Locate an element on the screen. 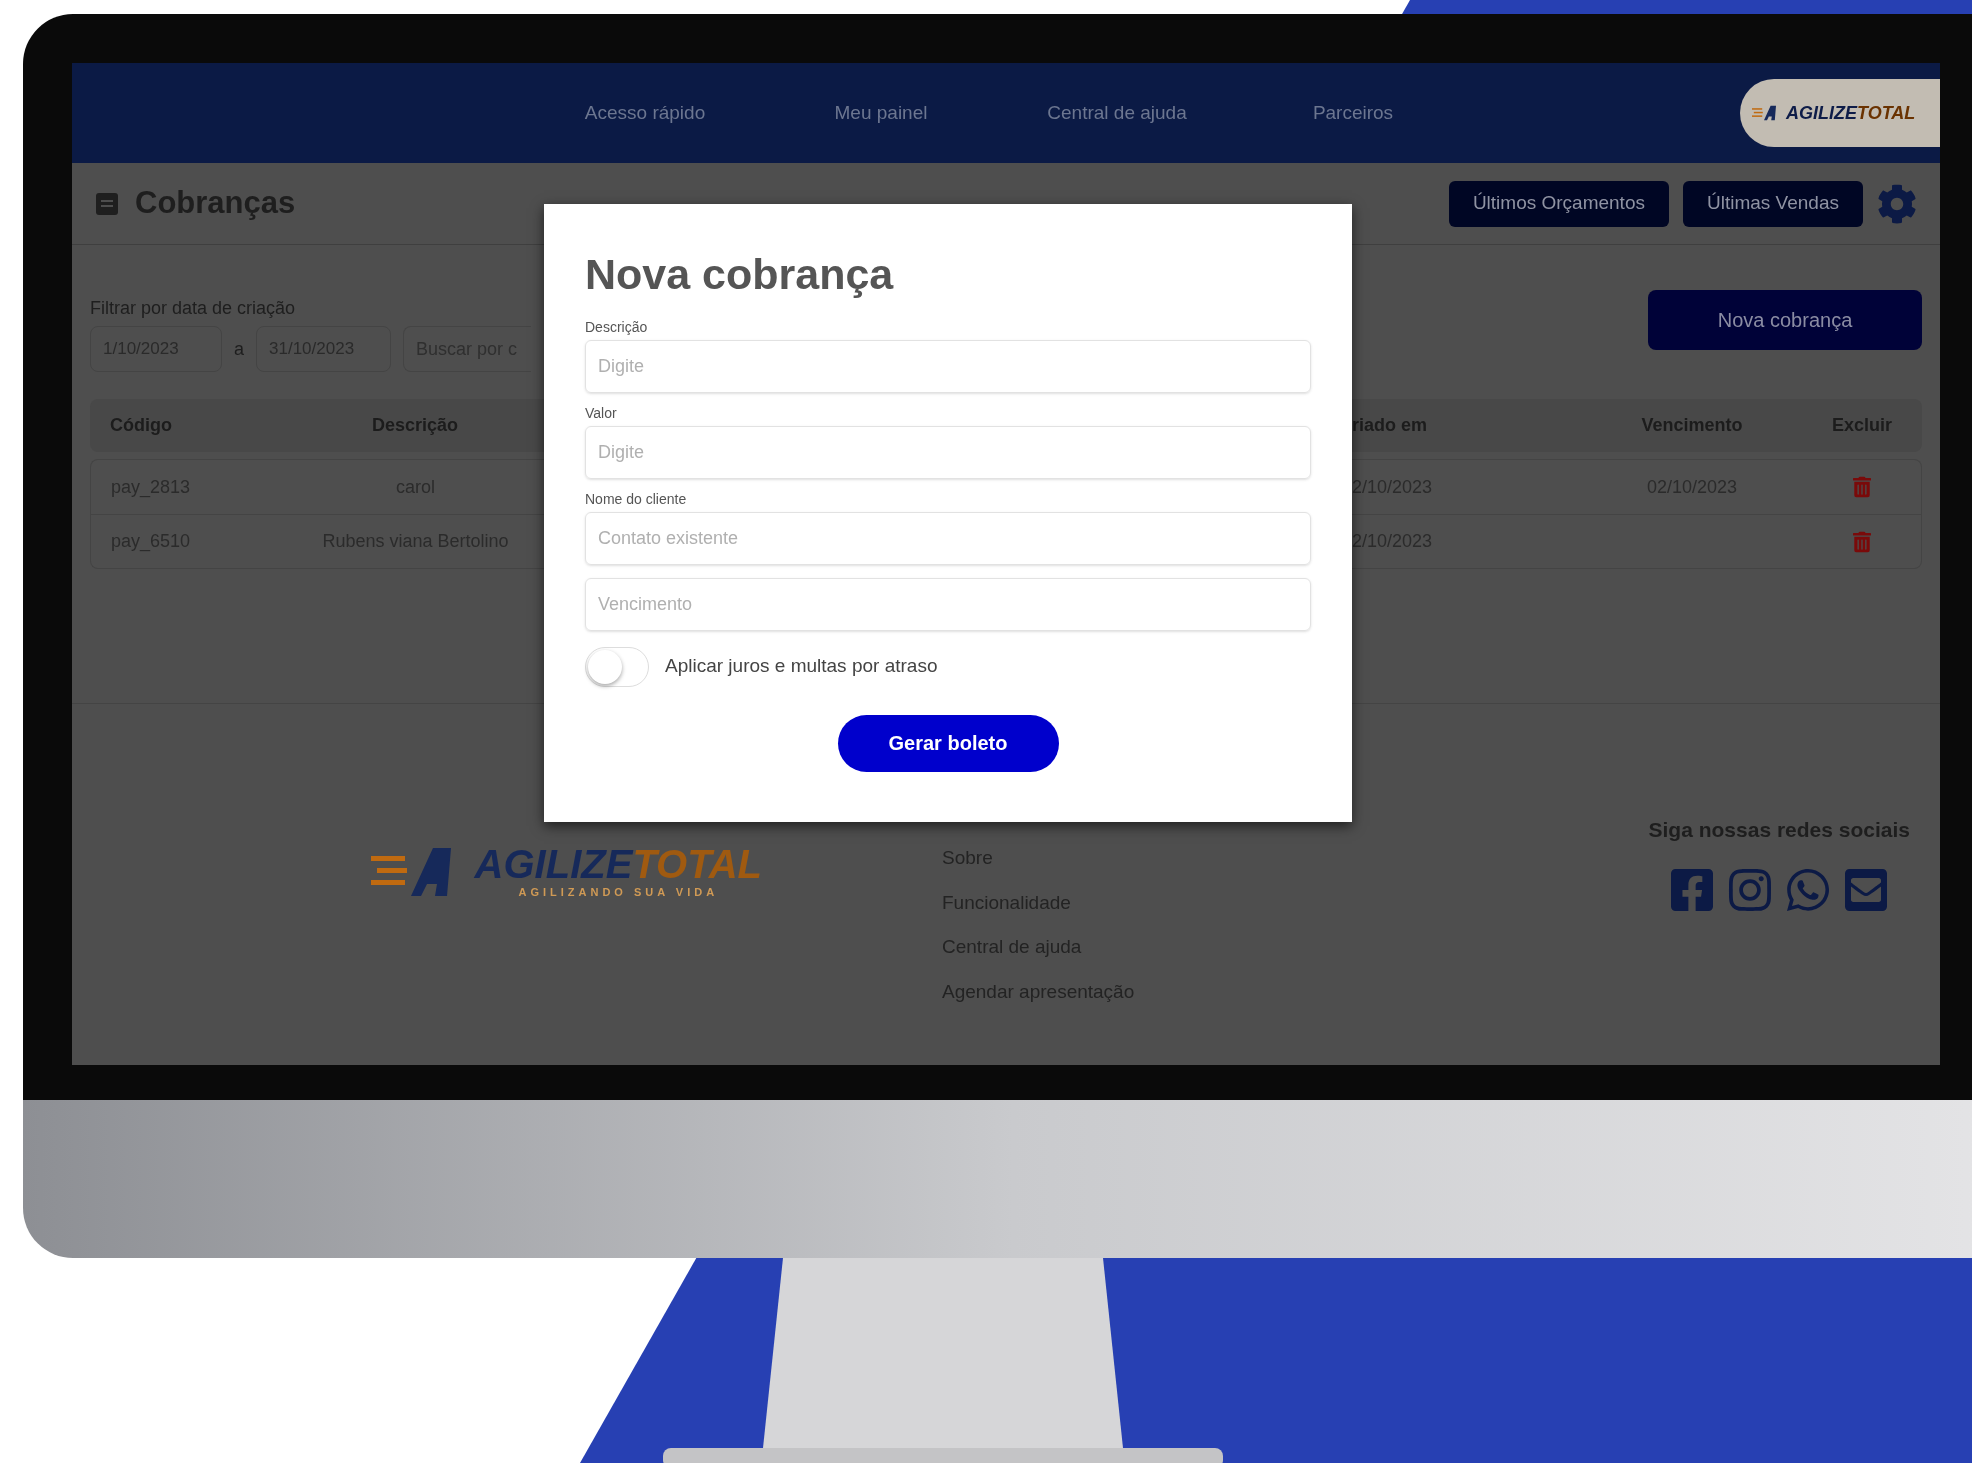 Image resolution: width=1972 pixels, height=1463 pixels. new-charge-button: Nova cobrança is located at coordinates (1785, 320).